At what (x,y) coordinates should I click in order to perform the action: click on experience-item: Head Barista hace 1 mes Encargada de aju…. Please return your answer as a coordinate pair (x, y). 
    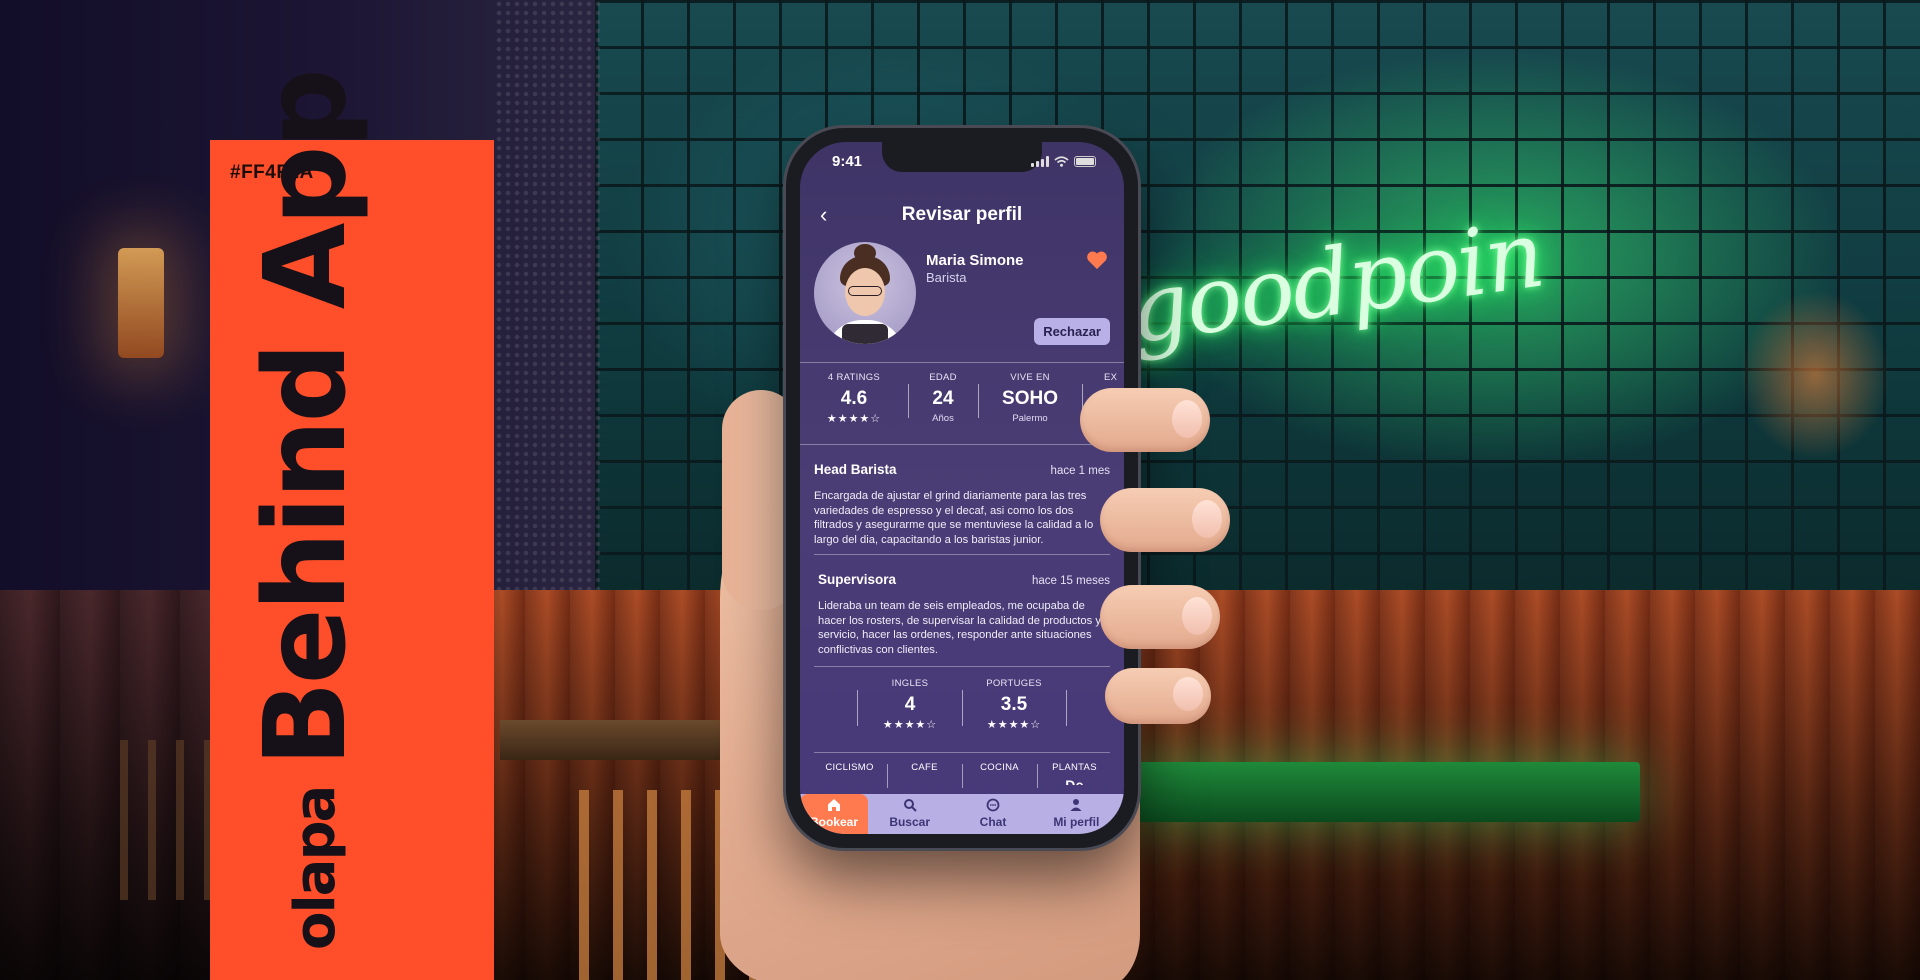
    Looking at the image, I should click on (962, 504).